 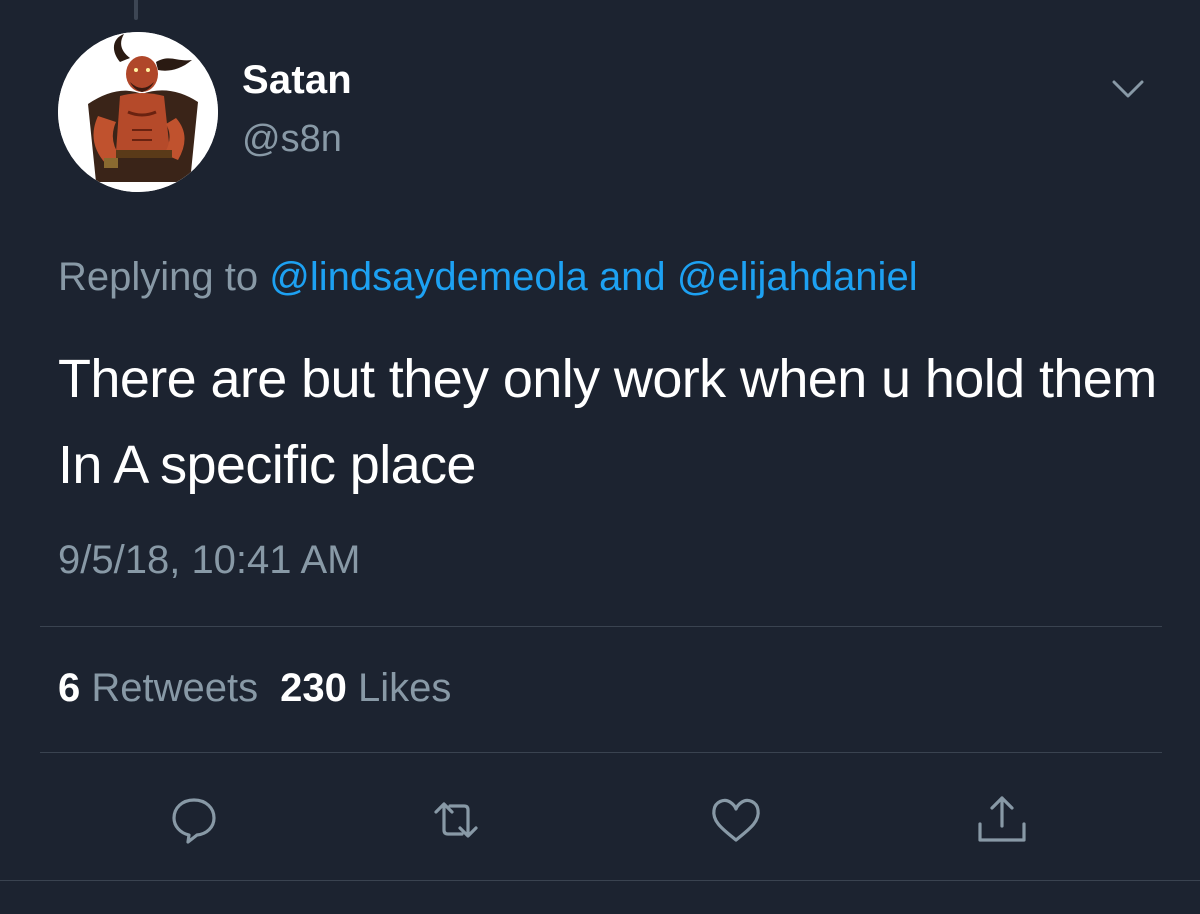 I want to click on avatar, so click(x=138, y=112).